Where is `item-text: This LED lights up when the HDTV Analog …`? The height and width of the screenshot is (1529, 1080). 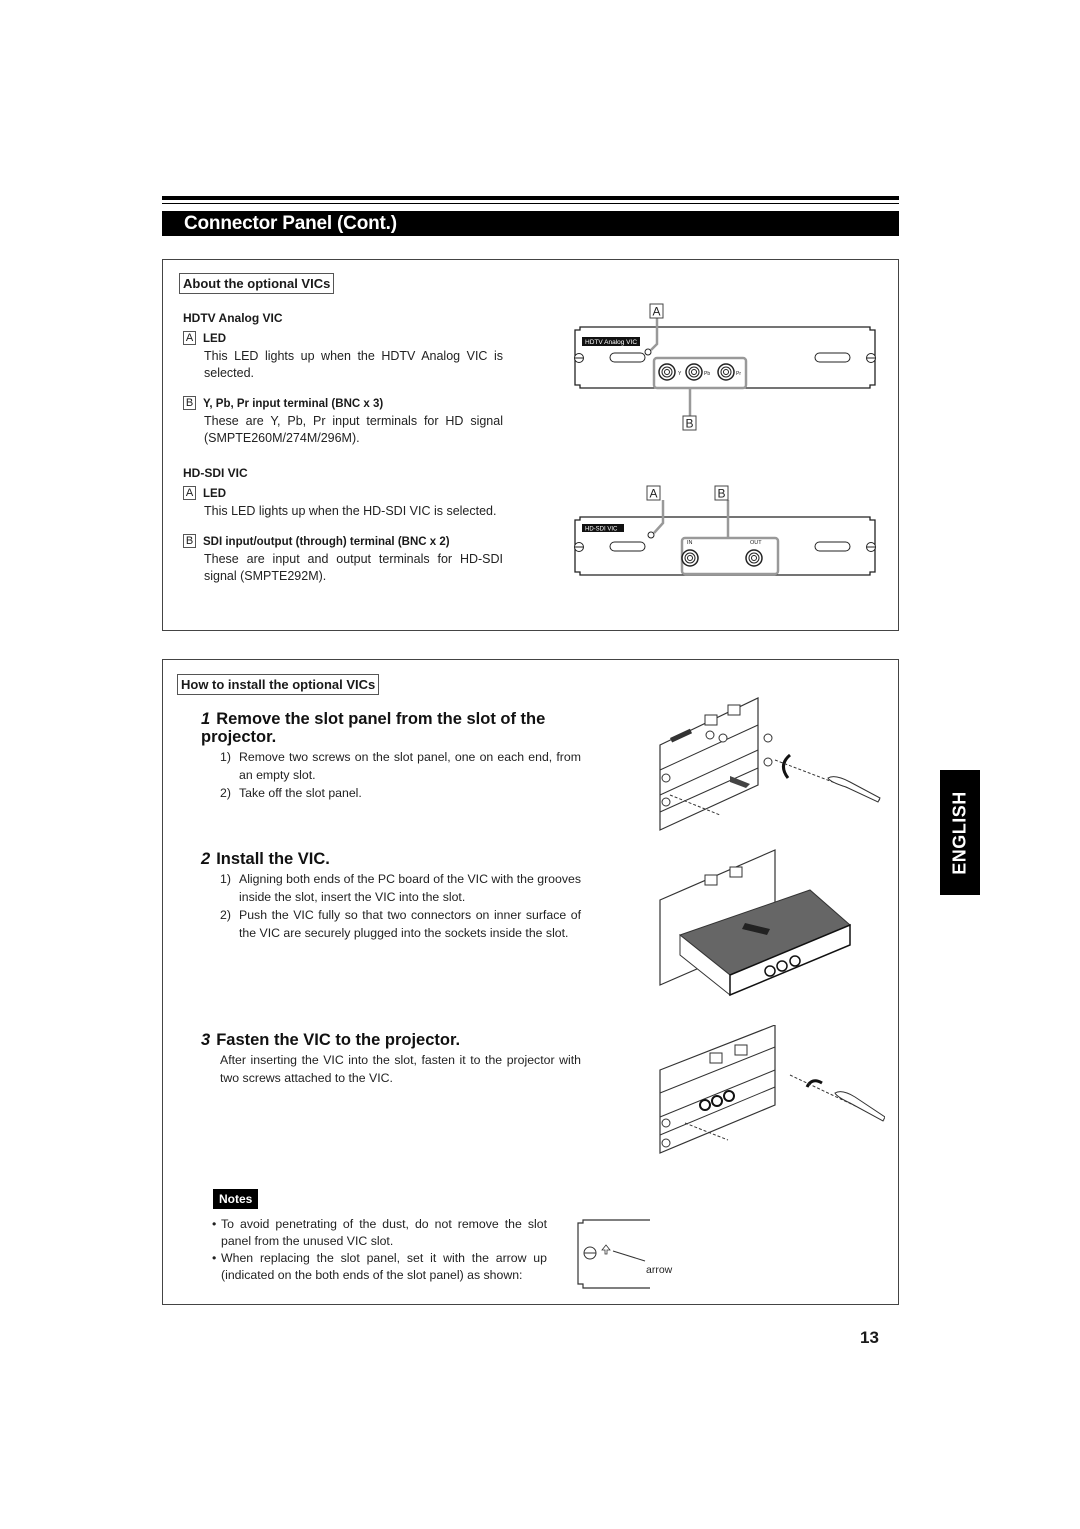 item-text: This LED lights up when the HDTV Analog … is located at coordinates (353, 364).